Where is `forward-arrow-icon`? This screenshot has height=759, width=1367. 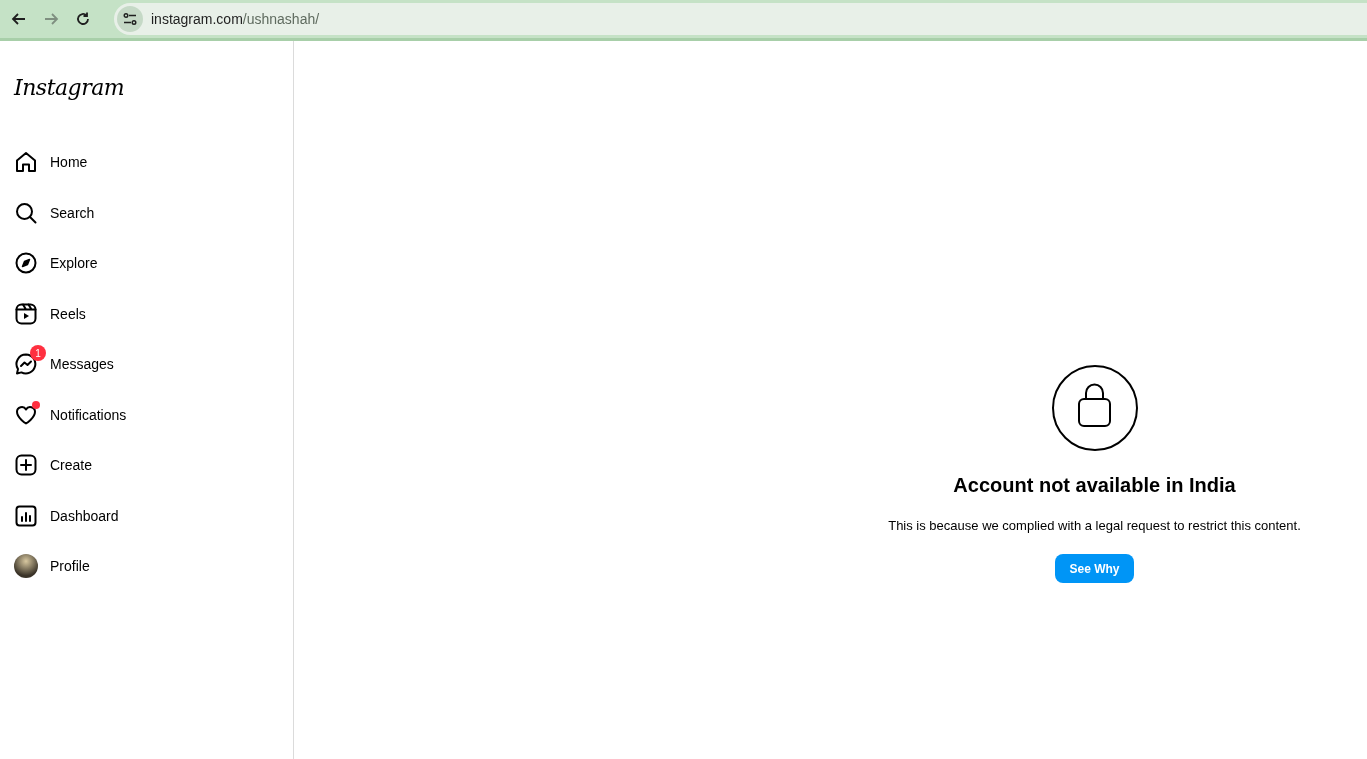 forward-arrow-icon is located at coordinates (51, 19).